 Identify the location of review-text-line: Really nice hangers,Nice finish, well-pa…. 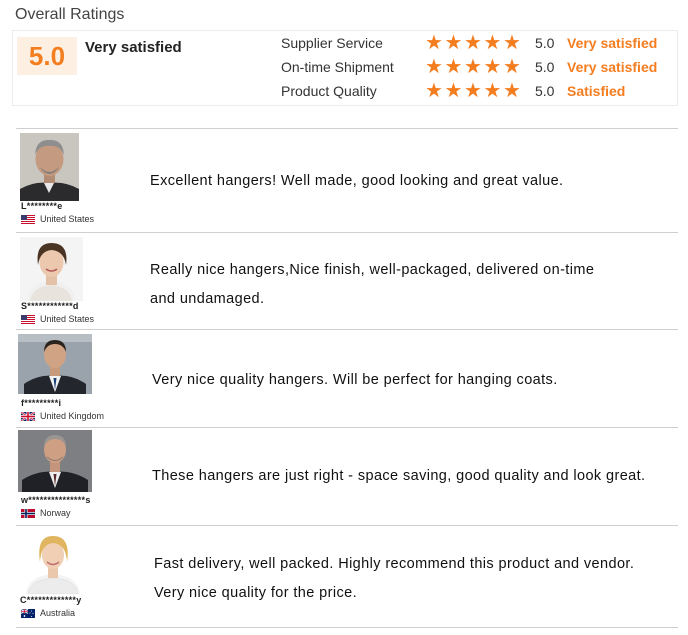
(372, 270).